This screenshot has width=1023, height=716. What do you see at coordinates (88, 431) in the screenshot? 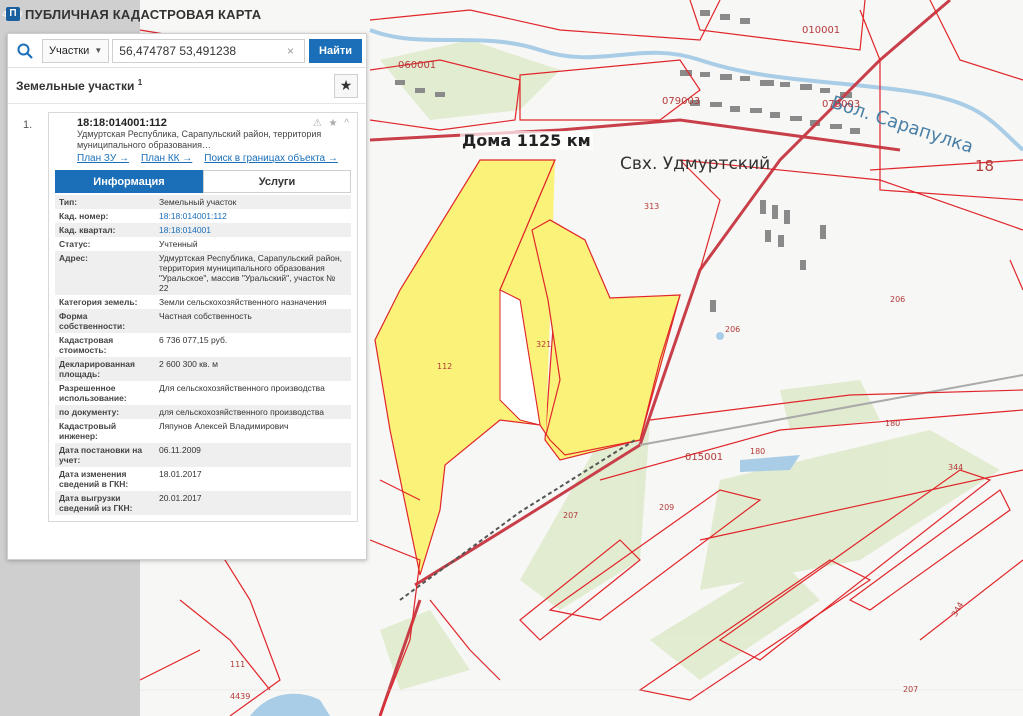
I see `info-key: Кадастровый инженер:` at bounding box center [88, 431].